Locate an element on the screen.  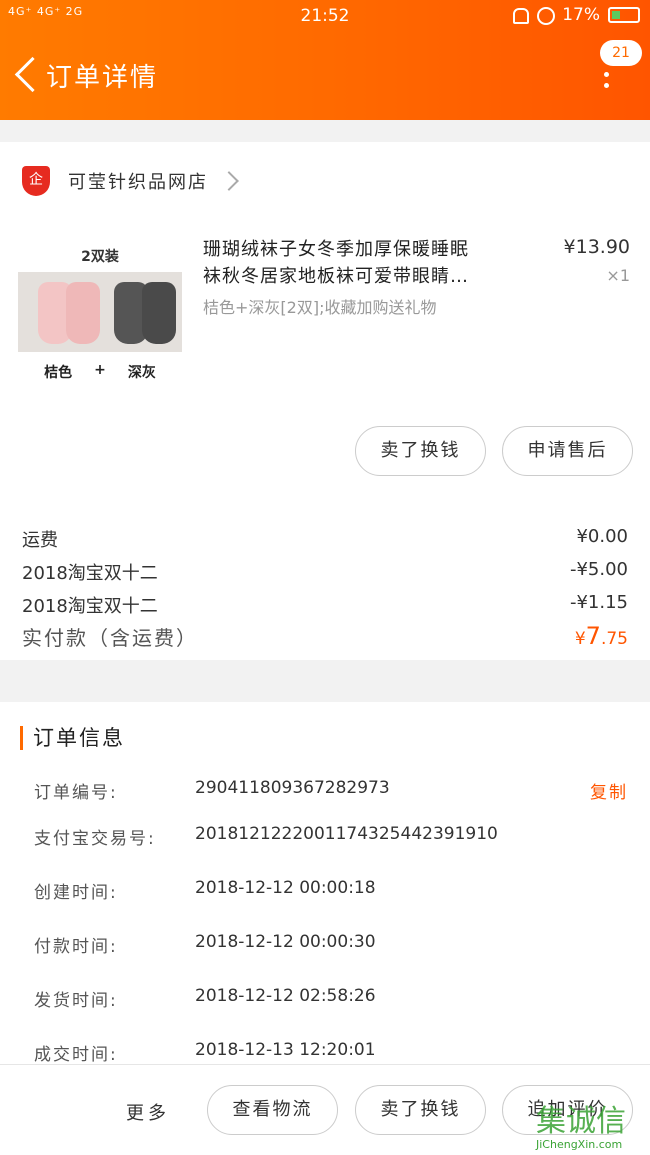
copy-button: 复制 is located at coordinates (609, 790).